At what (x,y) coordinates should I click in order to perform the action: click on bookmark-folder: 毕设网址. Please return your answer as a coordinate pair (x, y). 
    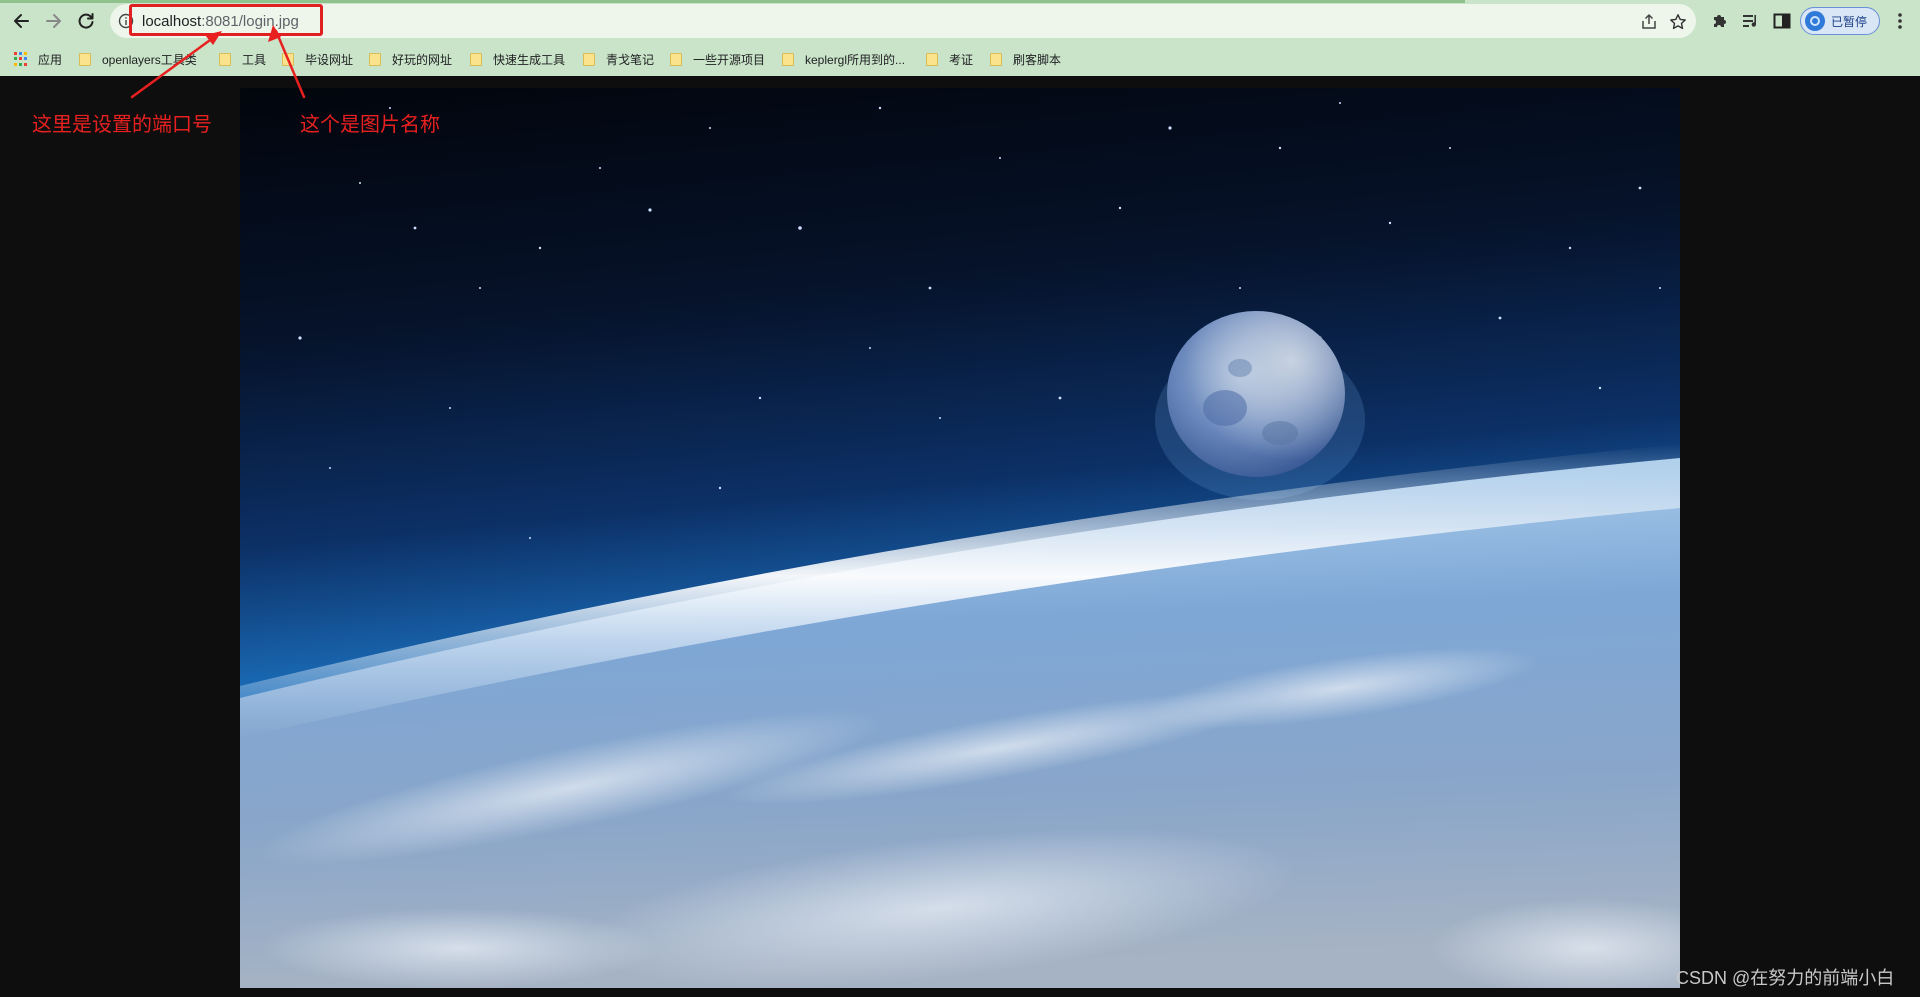
    Looking at the image, I should click on (317, 59).